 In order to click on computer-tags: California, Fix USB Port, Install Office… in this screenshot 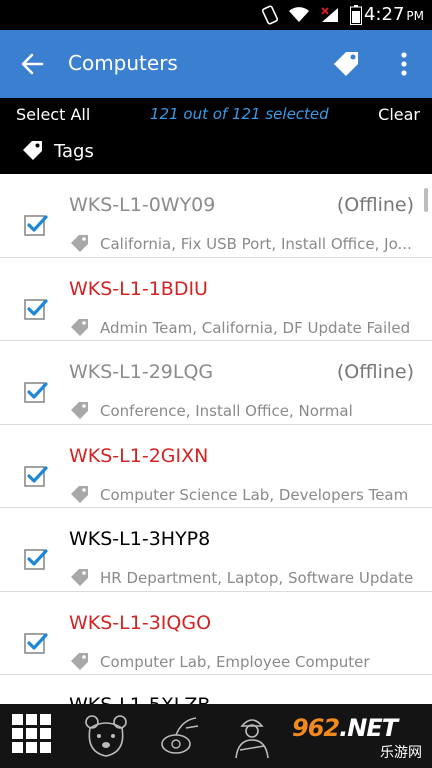, I will do `click(242, 244)`.